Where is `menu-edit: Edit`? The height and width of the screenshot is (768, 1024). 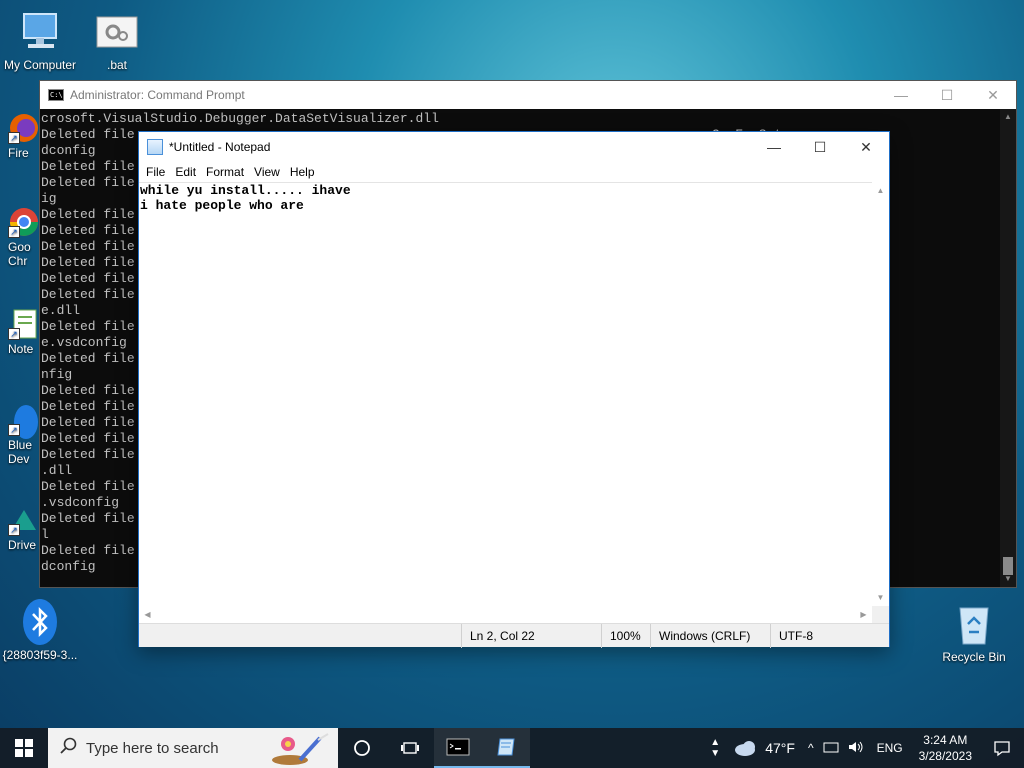 menu-edit: Edit is located at coordinates (185, 172).